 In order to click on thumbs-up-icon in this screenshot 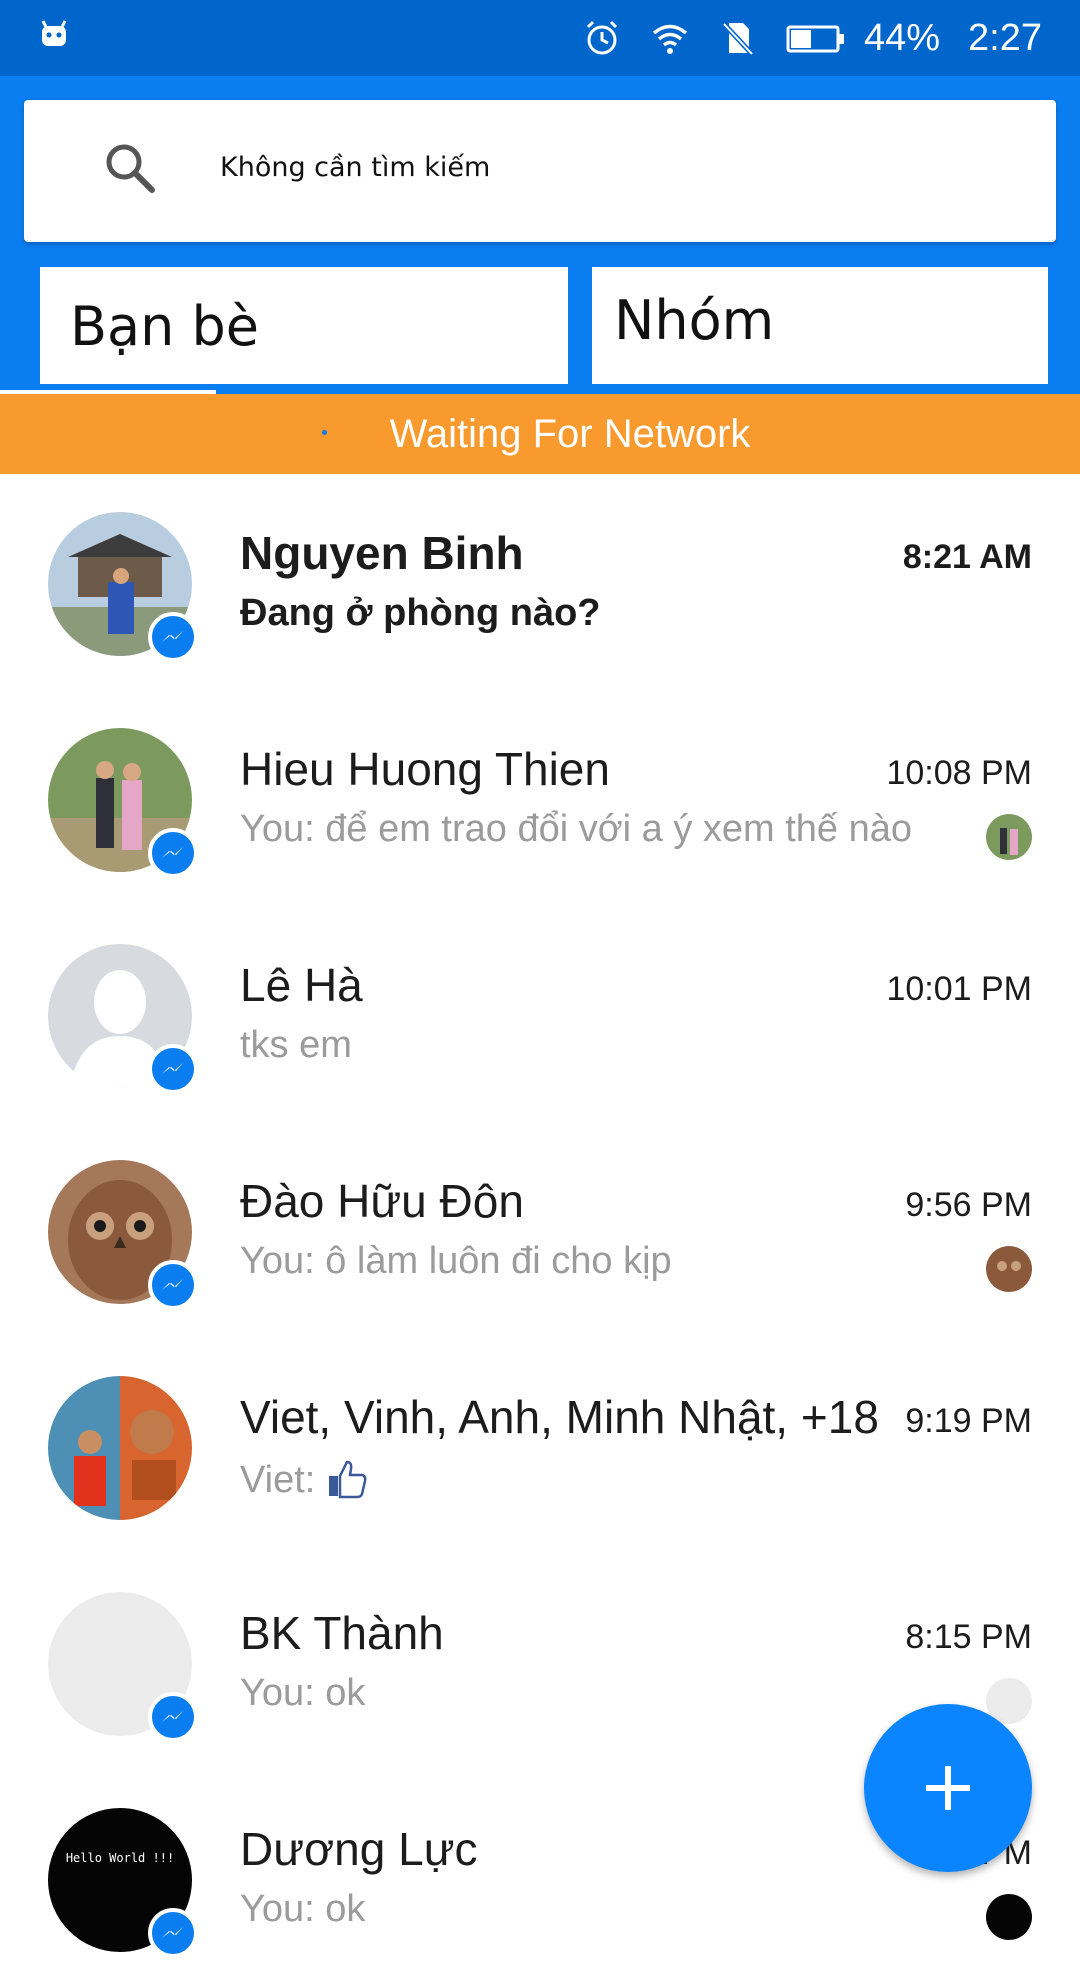, I will do `click(348, 1479)`.